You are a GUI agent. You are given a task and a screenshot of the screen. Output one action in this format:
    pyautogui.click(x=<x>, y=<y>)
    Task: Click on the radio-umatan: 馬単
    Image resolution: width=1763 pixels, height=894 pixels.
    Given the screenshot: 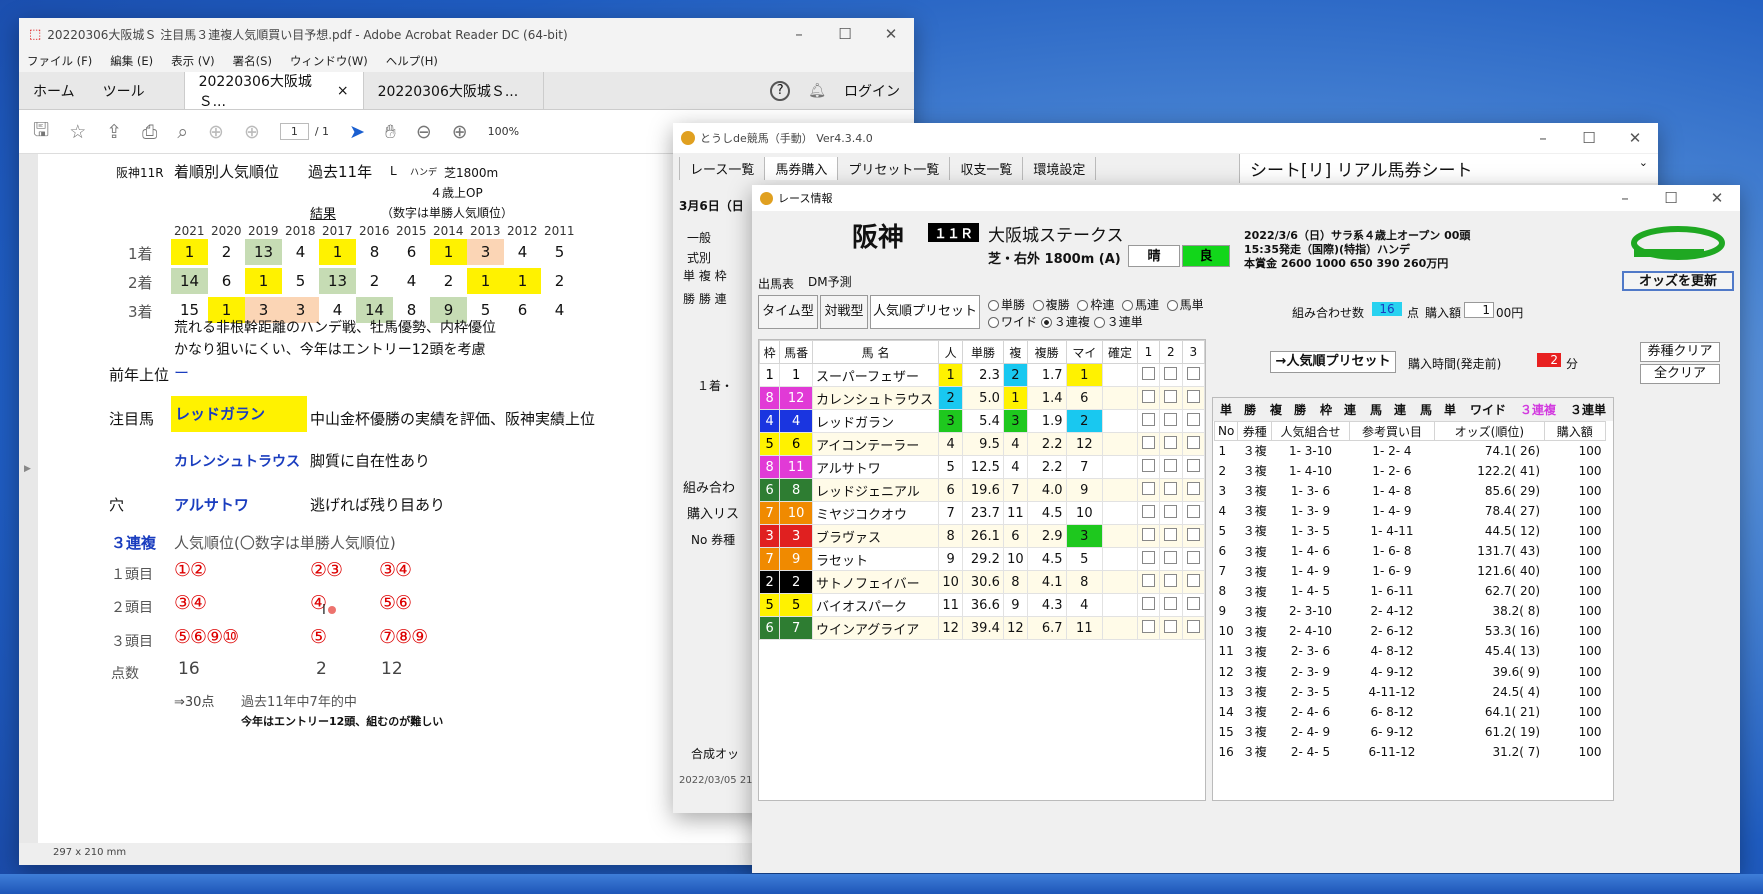 What is the action you would take?
    pyautogui.click(x=1185, y=305)
    